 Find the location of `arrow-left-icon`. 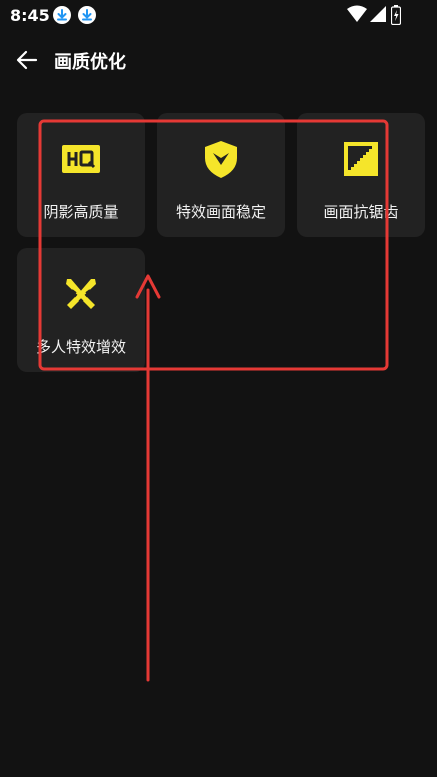

arrow-left-icon is located at coordinates (27, 60).